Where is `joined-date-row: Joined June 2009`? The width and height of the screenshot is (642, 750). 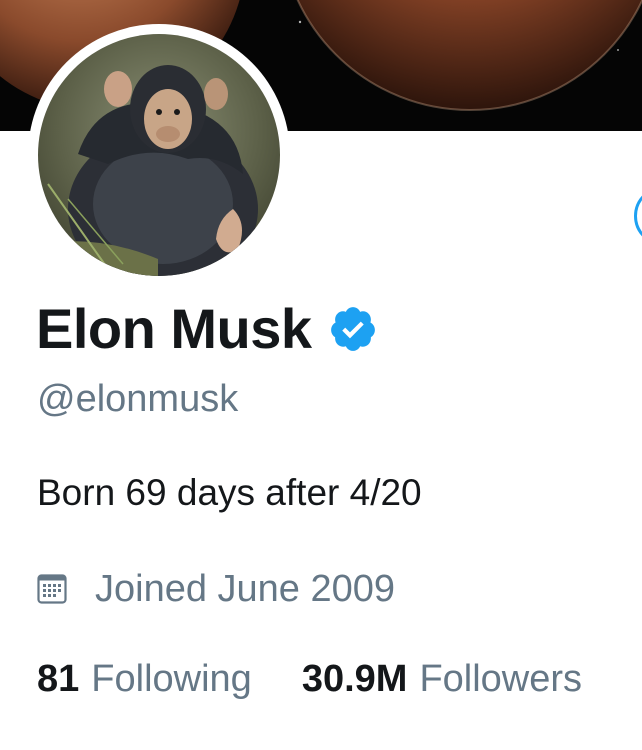 joined-date-row: Joined June 2009 is located at coordinates (216, 589).